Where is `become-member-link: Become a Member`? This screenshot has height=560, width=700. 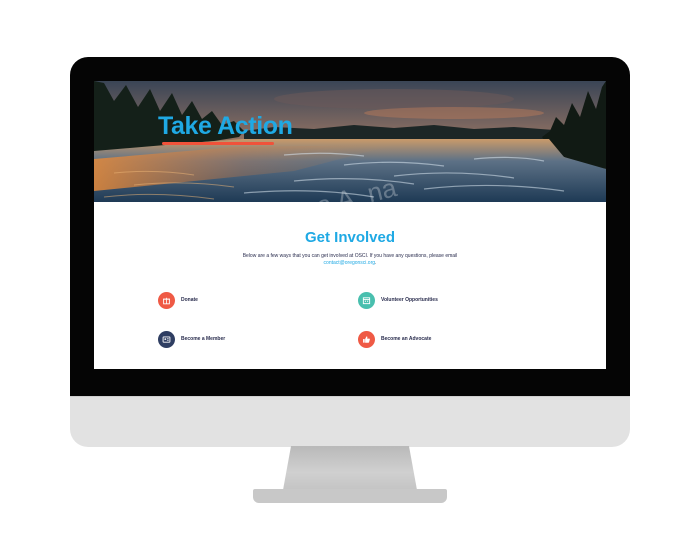
become-member-link: Become a Member is located at coordinates (191, 339).